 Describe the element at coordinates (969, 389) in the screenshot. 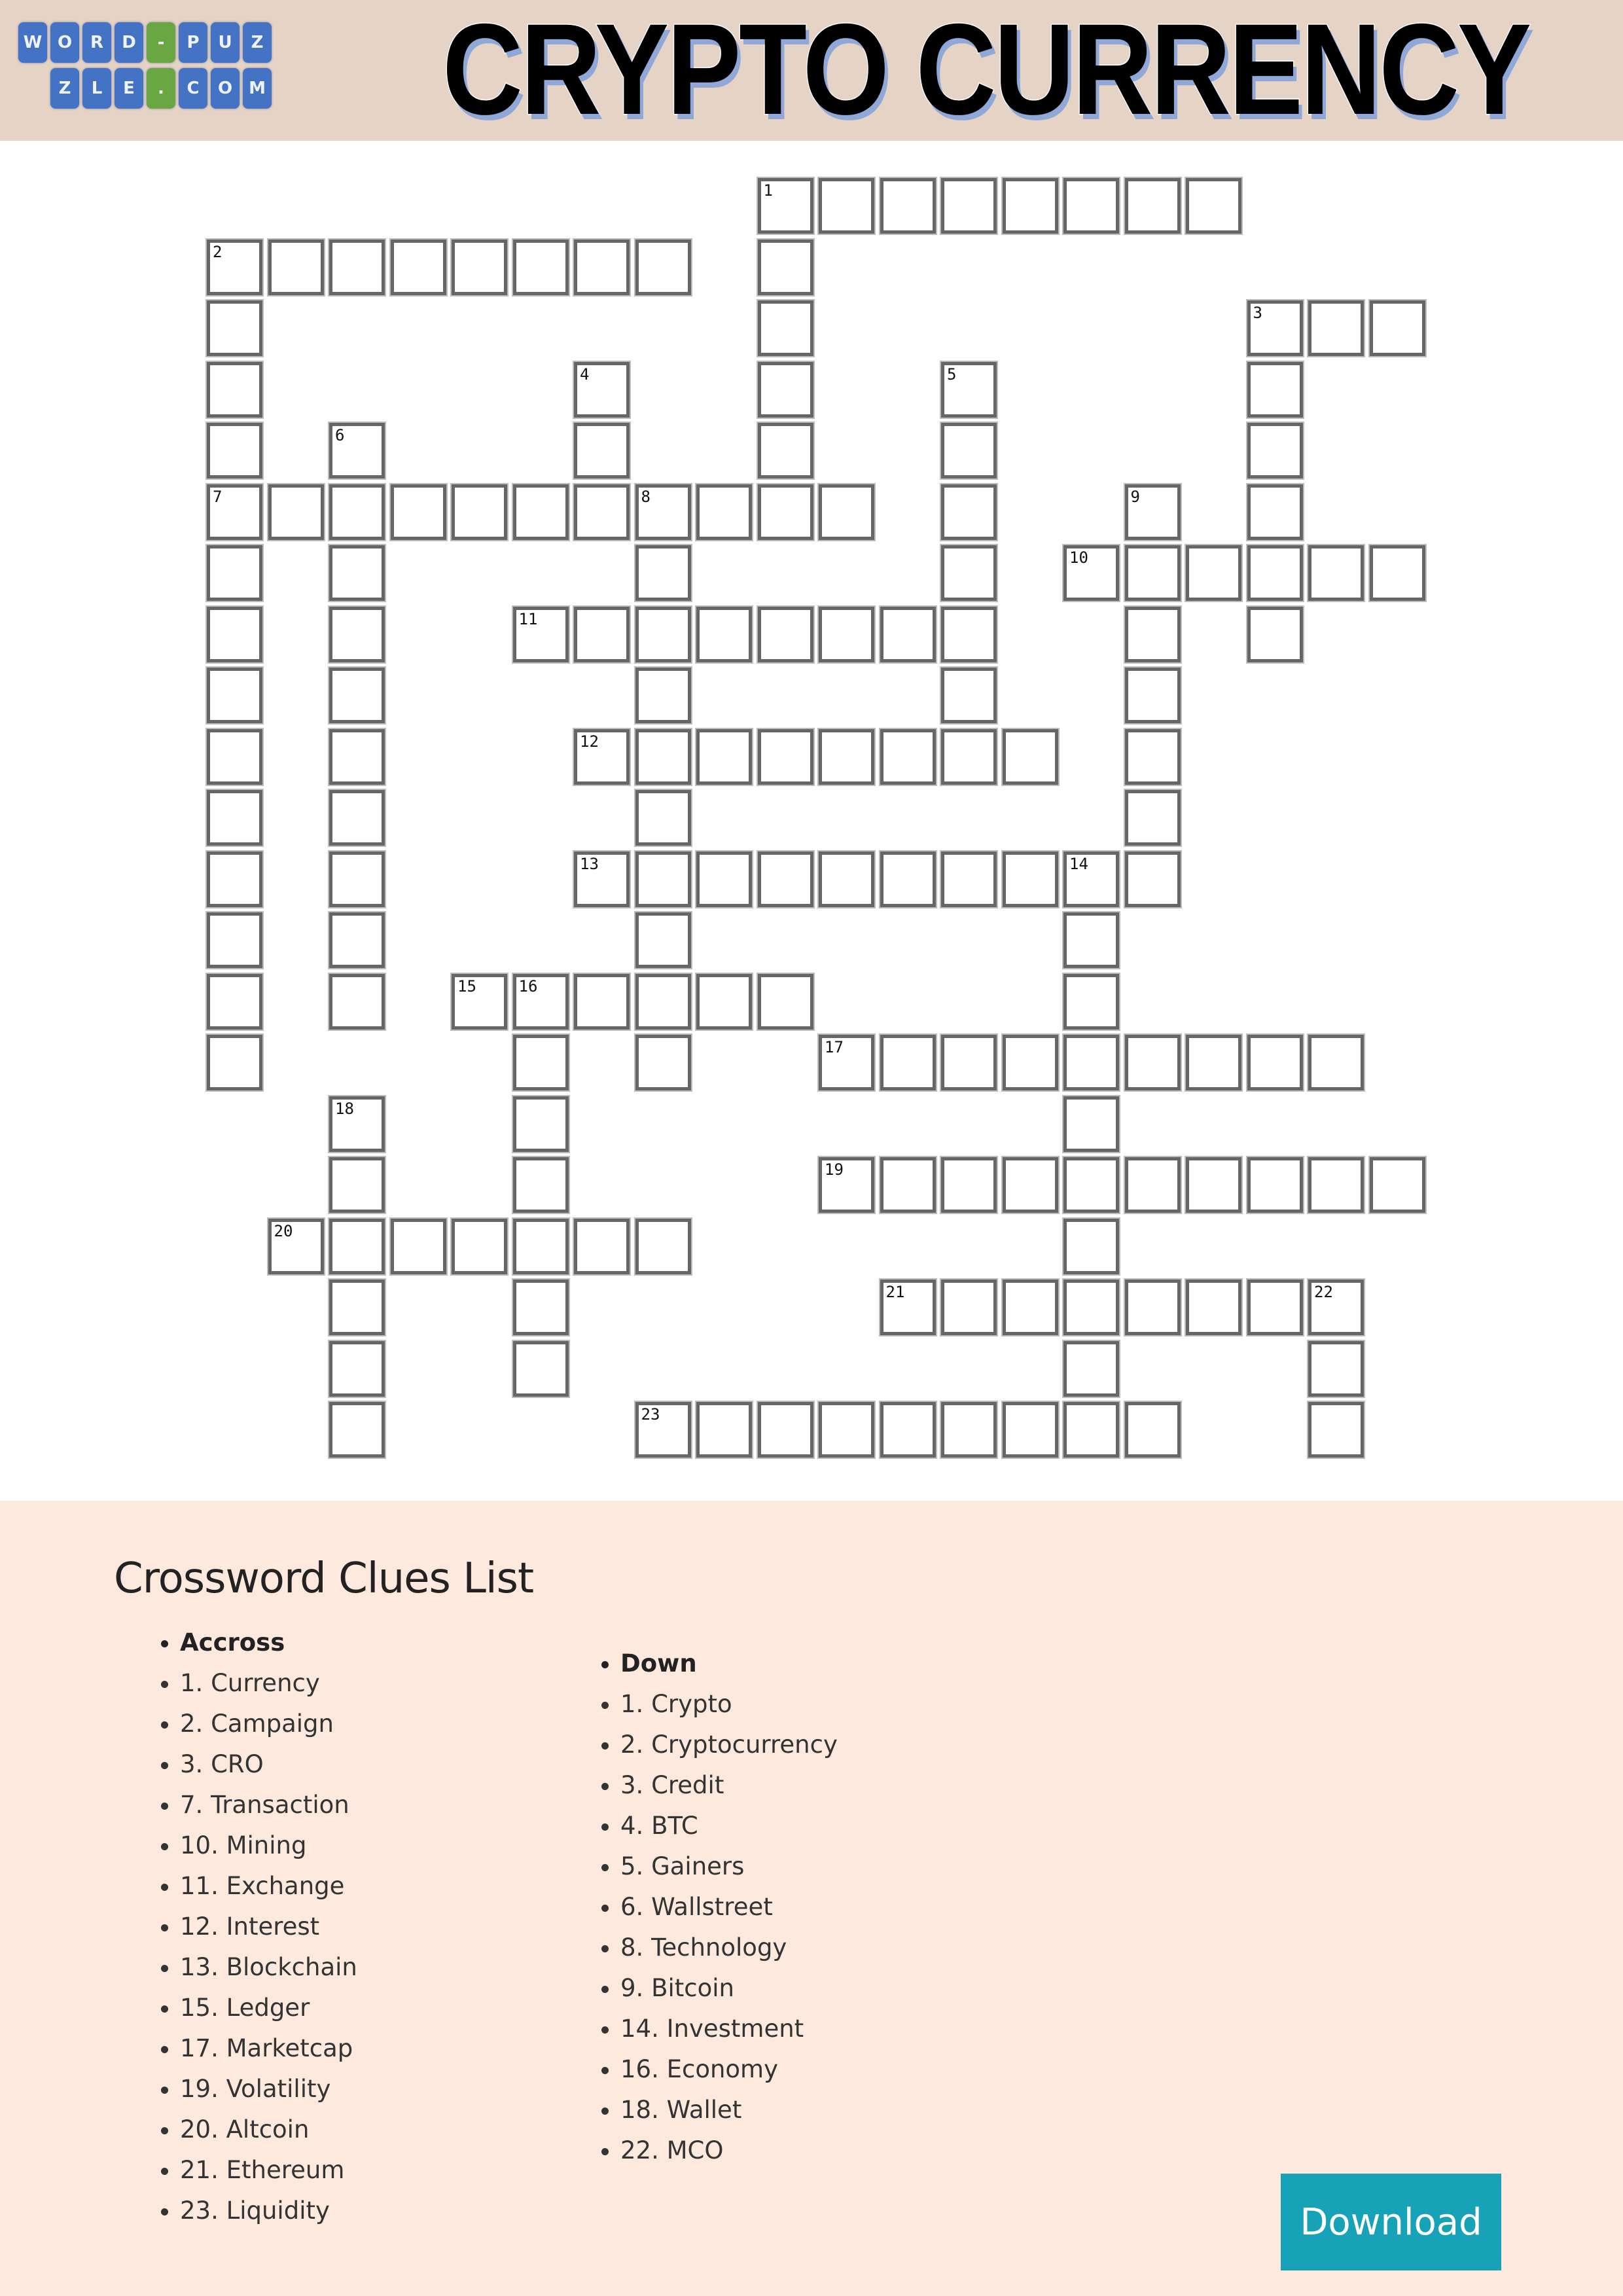

I see `grid-cell: 5` at that location.